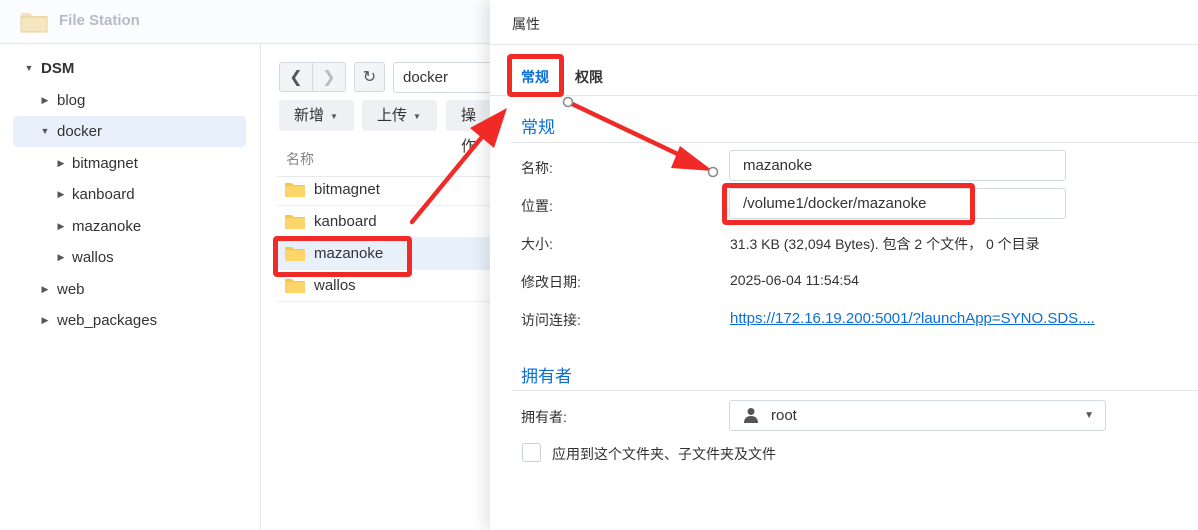 Image resolution: width=1198 pixels, height=530 pixels. What do you see at coordinates (546, 376) in the screenshot?
I see `section-title-owner: 拥有者` at bounding box center [546, 376].